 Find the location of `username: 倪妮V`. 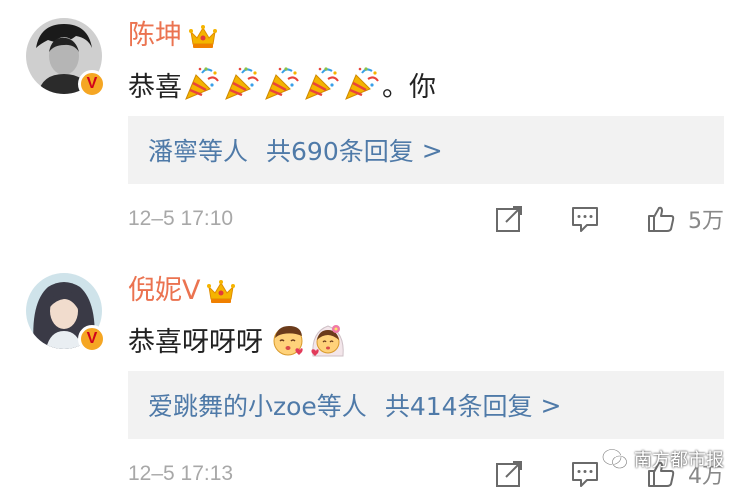

username: 倪妮V is located at coordinates (164, 291).